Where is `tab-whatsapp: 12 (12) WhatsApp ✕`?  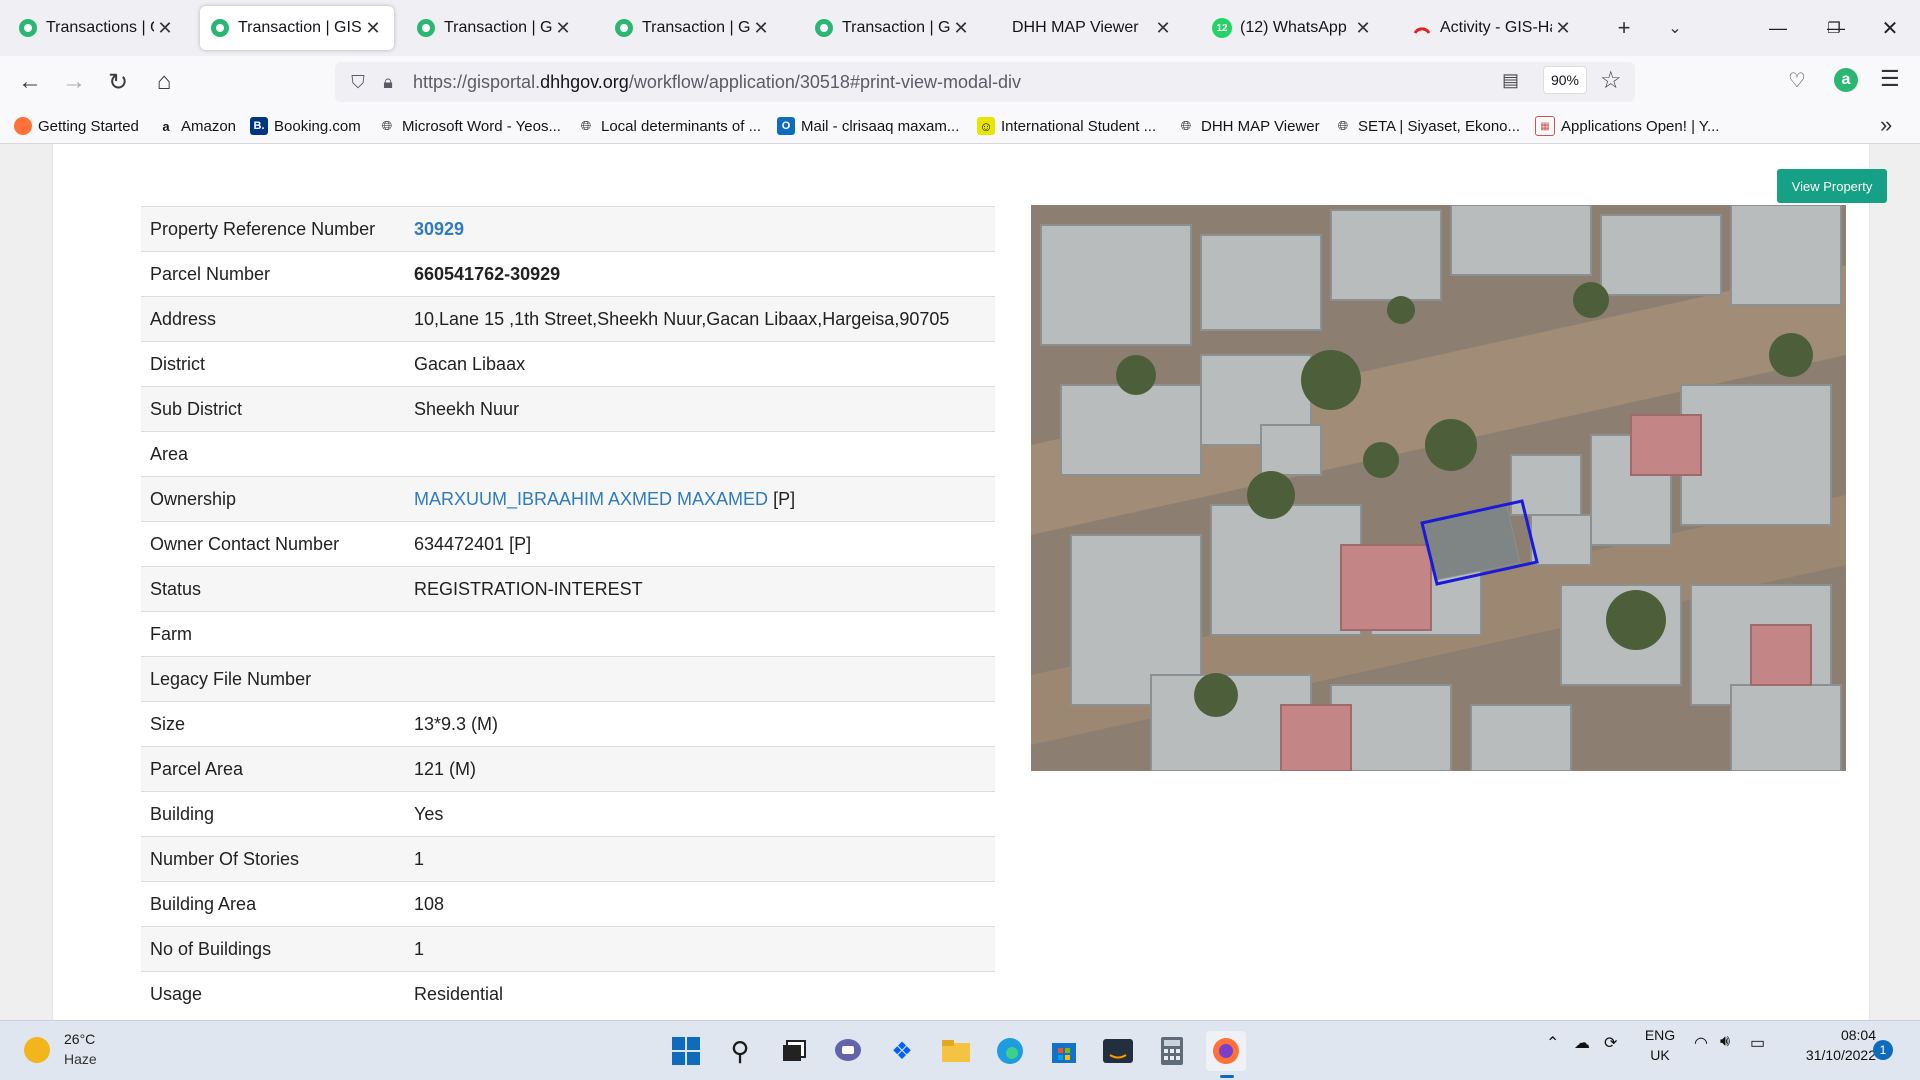 tab-whatsapp: 12 (12) WhatsApp ✕ is located at coordinates (1293, 28).